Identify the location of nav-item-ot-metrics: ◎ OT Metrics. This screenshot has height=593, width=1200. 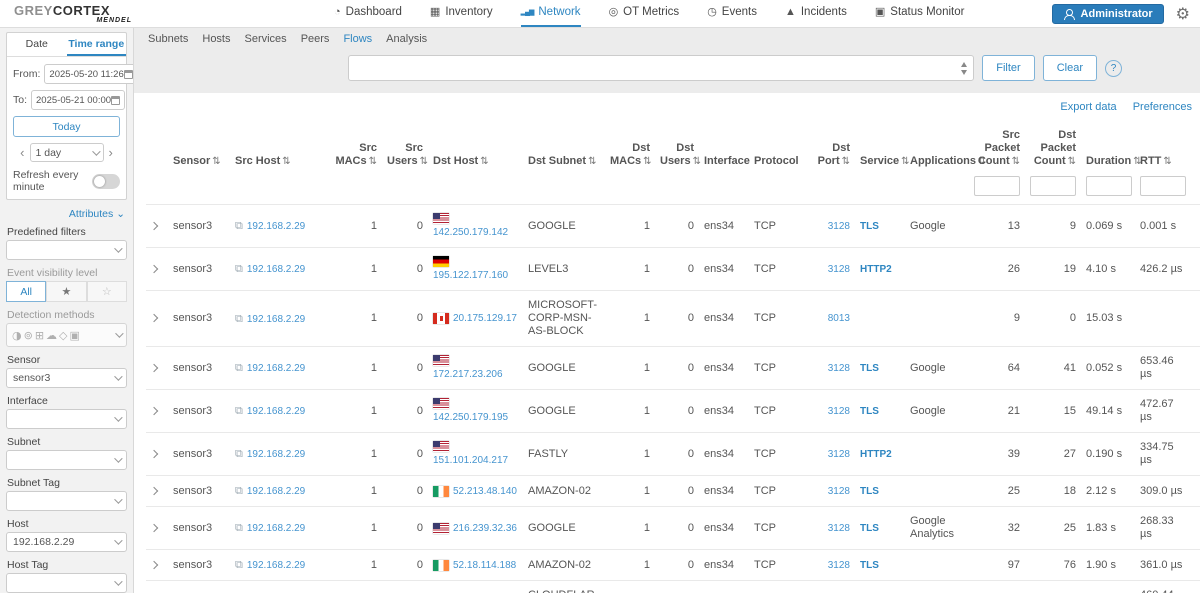
(644, 13).